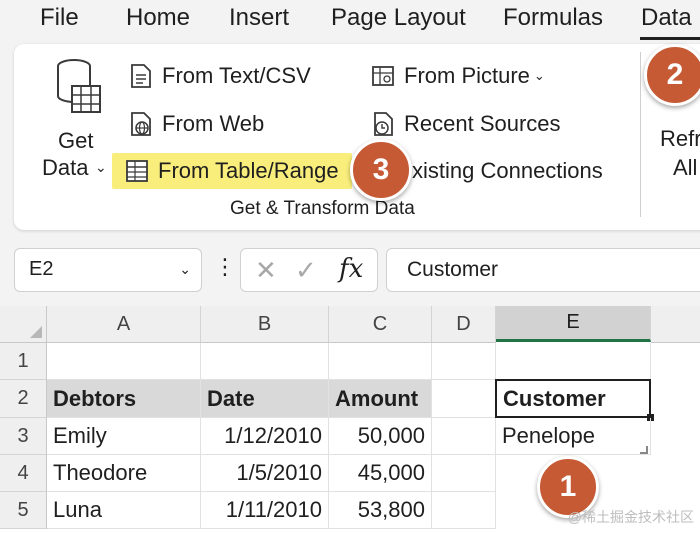  What do you see at coordinates (553, 18) in the screenshot?
I see `tab-formulas: Formulas` at bounding box center [553, 18].